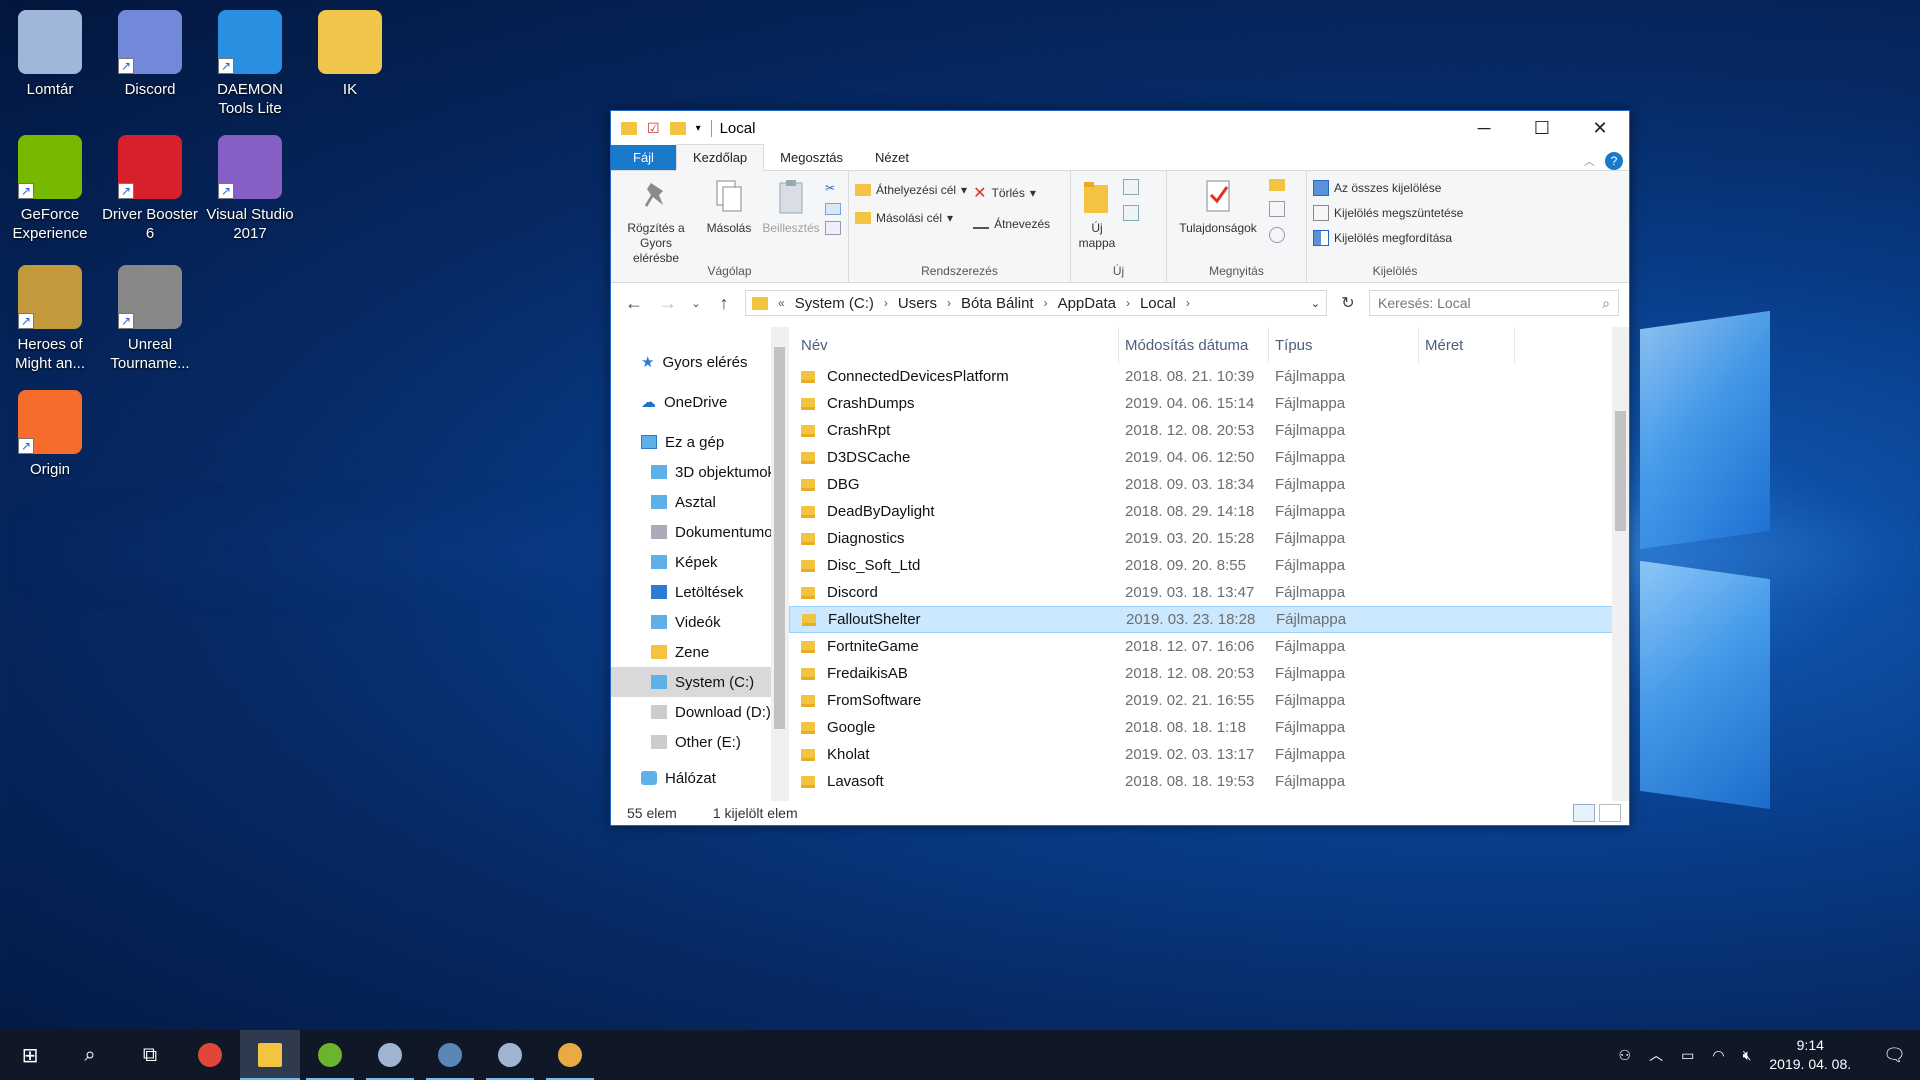 This screenshot has width=1920, height=1080. I want to click on file-row: FredaikisAB 2018. 12. 08. 20:53 Fájlmappa, so click(1209, 673).